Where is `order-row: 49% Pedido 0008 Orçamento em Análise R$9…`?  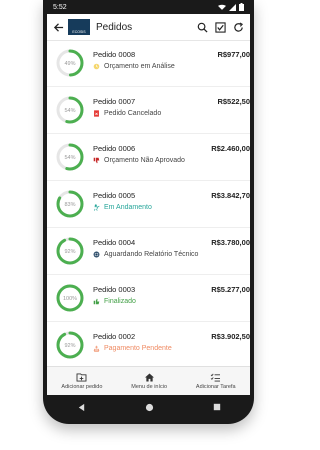
order-row: 49% Pedido 0008 Orçamento em Análise R$9… is located at coordinates (148, 63).